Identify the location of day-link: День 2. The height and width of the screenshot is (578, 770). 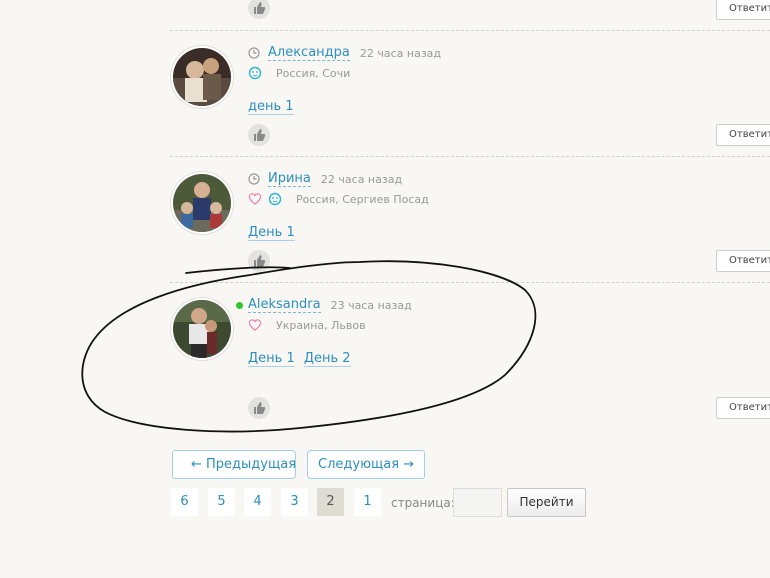
(327, 359).